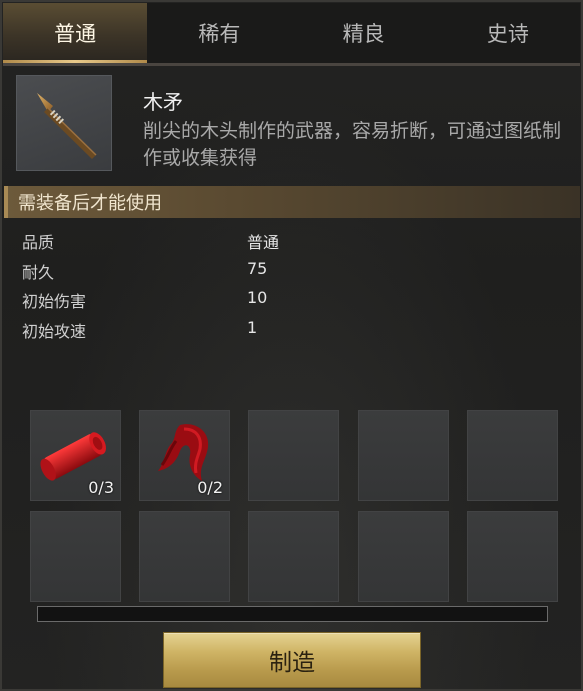 The image size is (583, 691). What do you see at coordinates (292, 663) in the screenshot?
I see `craft-button-label: 制造` at bounding box center [292, 663].